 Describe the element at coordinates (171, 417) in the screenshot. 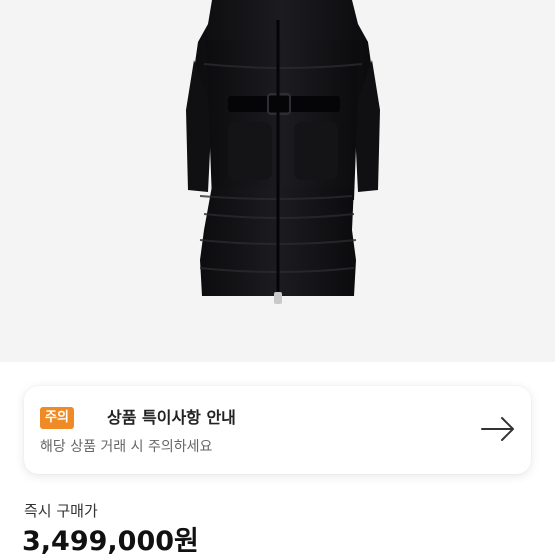

I see `notice-title: 상품 특이사항 안내` at that location.